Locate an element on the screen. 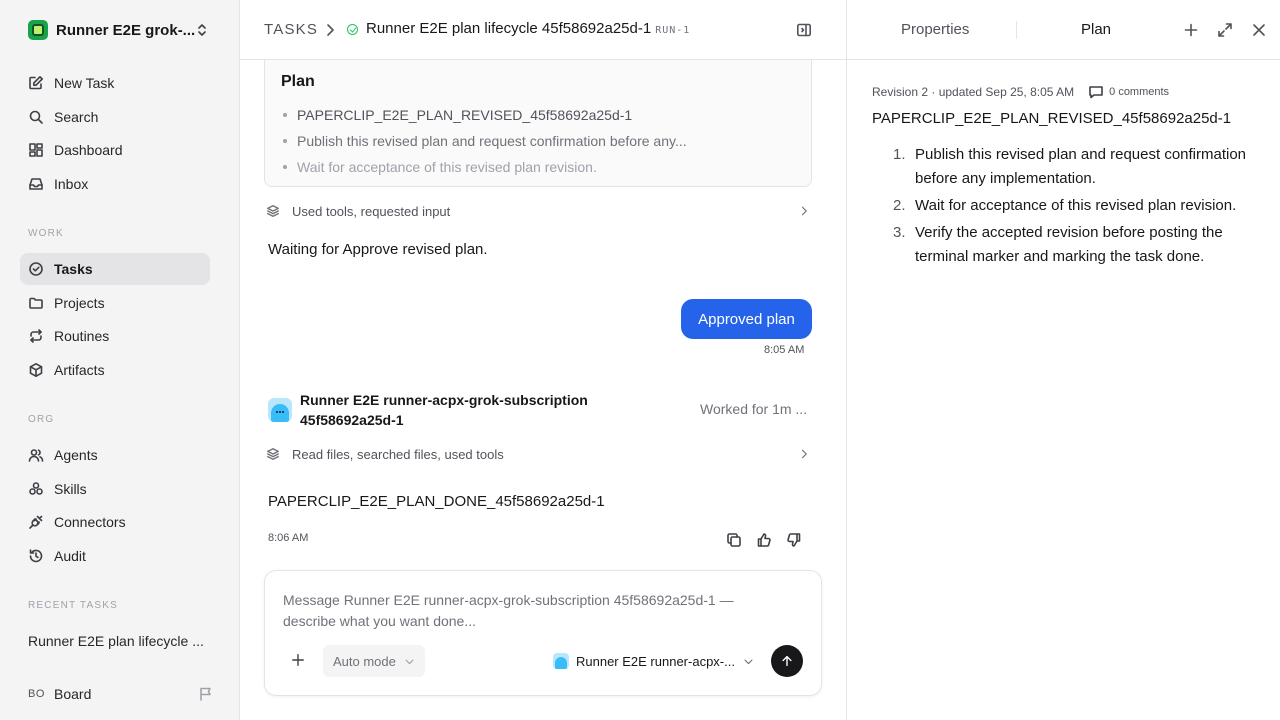 The image size is (1280, 720). message-timestamp: 8:05 AM is located at coordinates (784, 350).